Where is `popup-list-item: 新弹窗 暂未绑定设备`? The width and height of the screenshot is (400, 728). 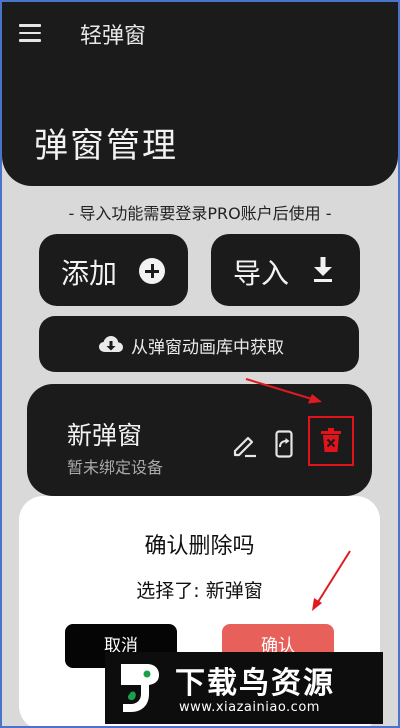 popup-list-item: 新弹窗 暂未绑定设备 is located at coordinates (199, 440).